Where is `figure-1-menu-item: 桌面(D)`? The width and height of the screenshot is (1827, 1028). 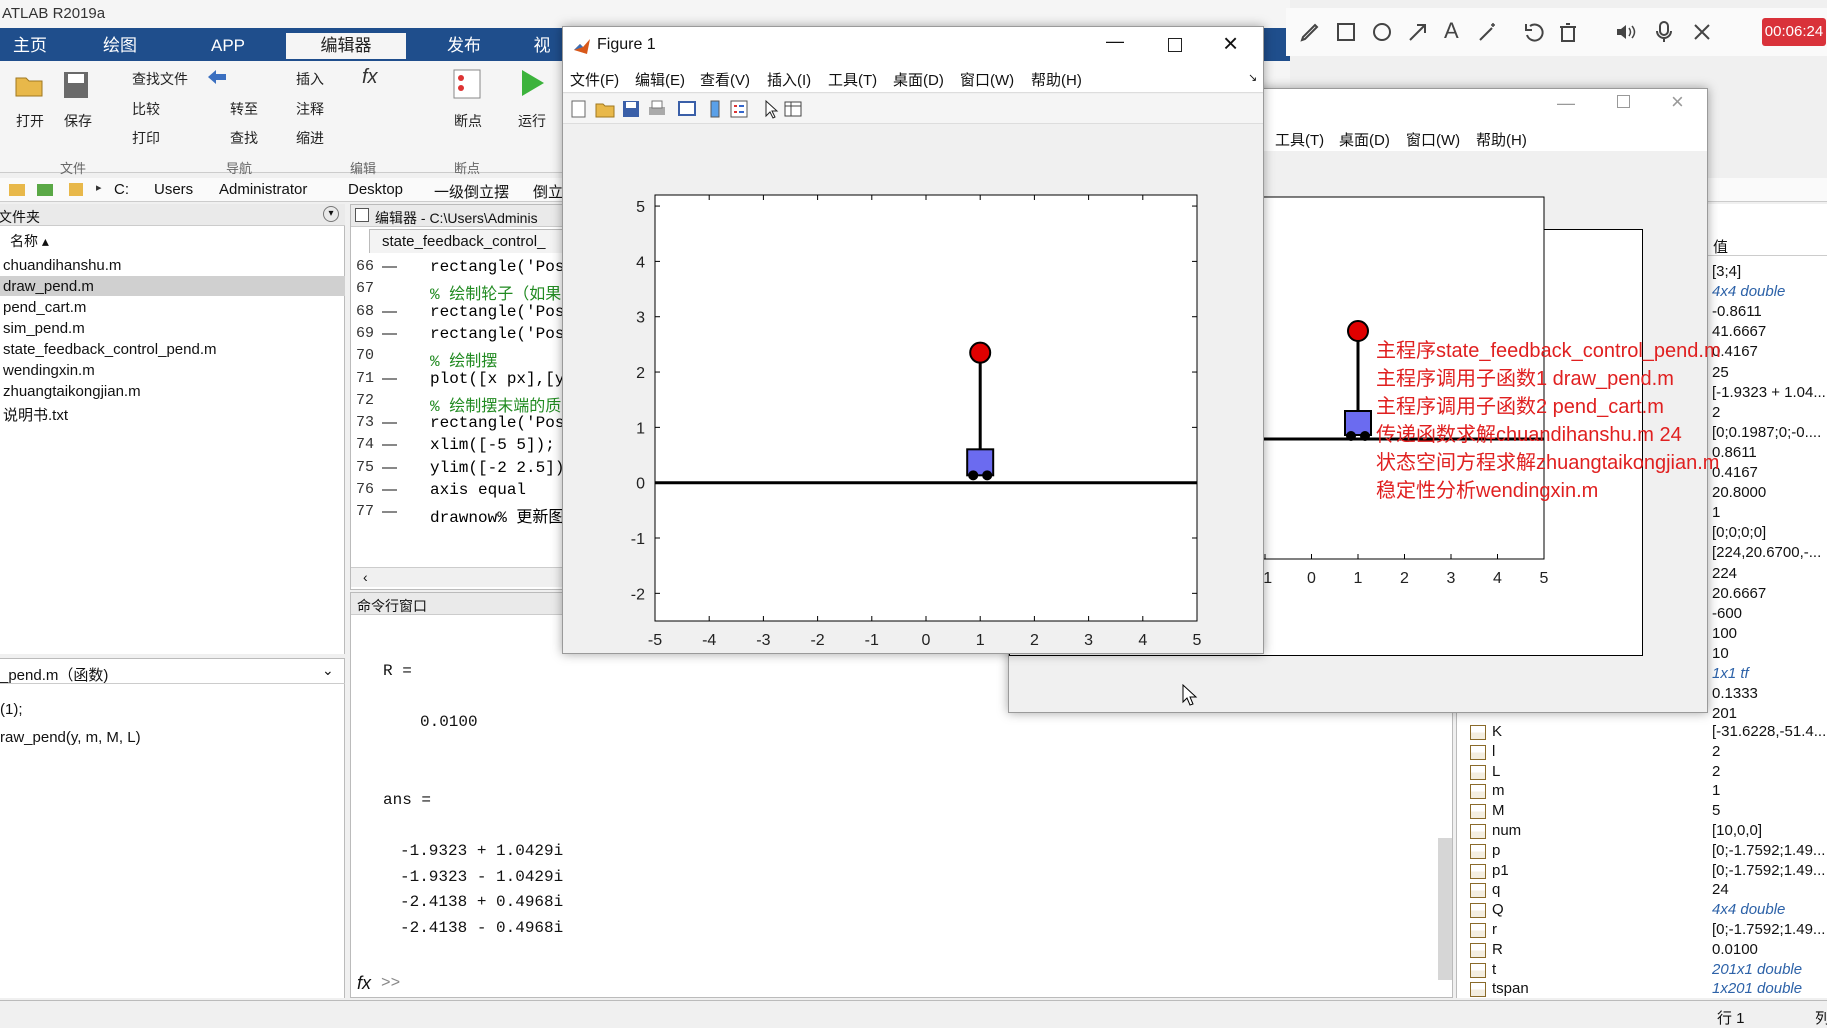 figure-1-menu-item: 桌面(D) is located at coordinates (918, 79).